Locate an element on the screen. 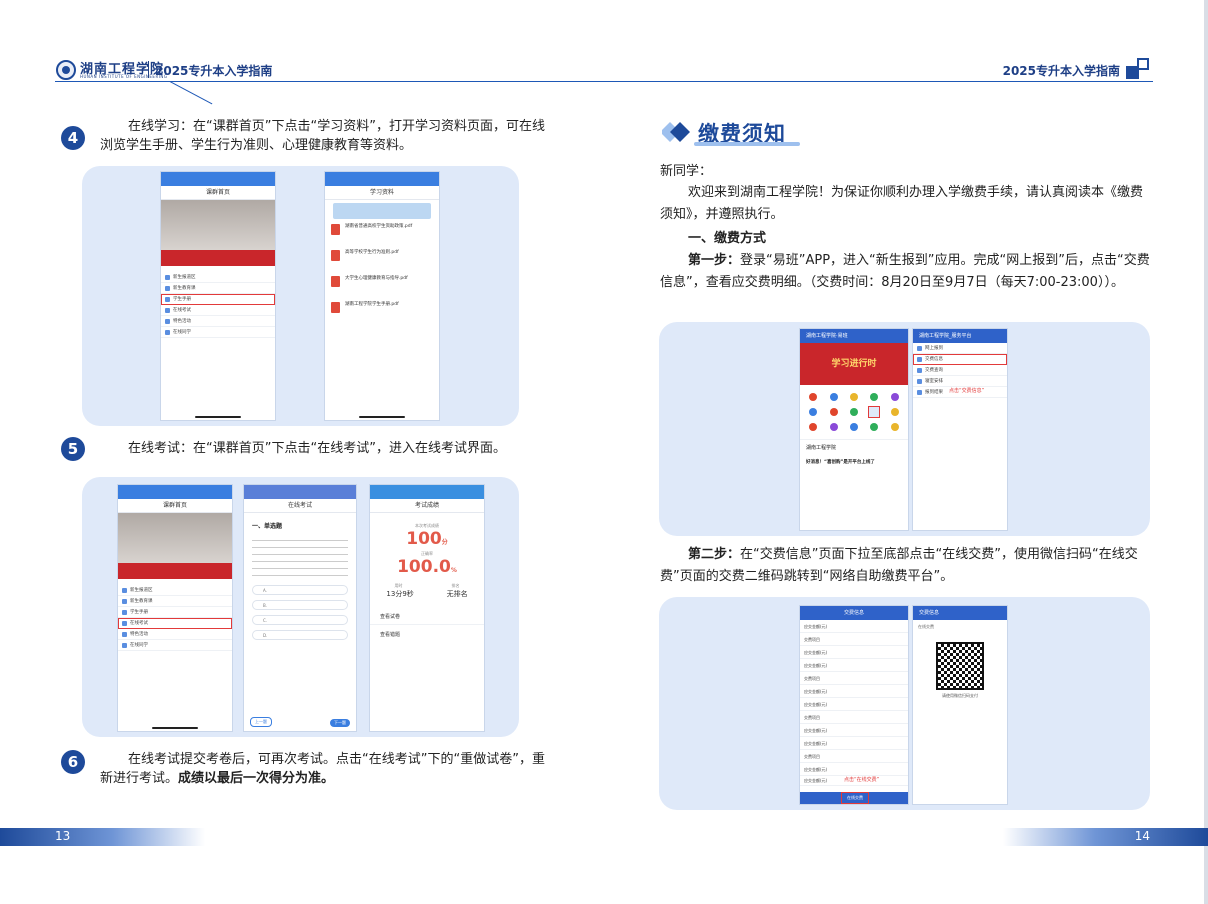 Image resolution: width=1208 pixels, height=904 pixels. rate-unit: % is located at coordinates (453, 570).